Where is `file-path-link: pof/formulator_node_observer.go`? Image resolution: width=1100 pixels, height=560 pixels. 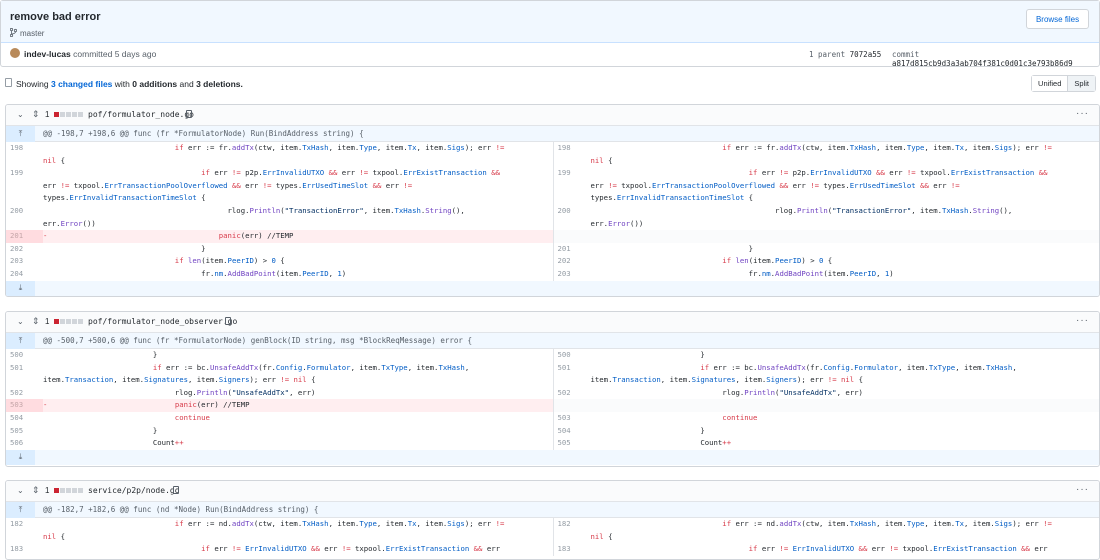
file-path-link: pof/formulator_node_observer.go is located at coordinates (162, 321).